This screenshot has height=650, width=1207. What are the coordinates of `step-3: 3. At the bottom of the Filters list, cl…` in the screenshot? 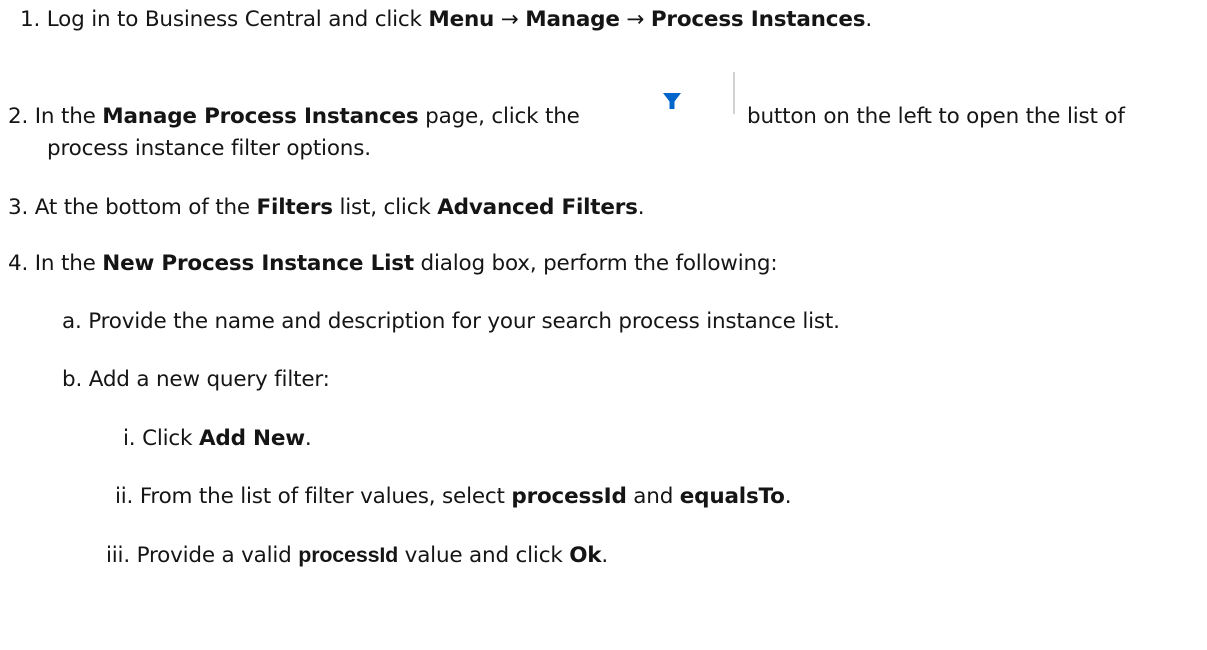 It's located at (326, 208).